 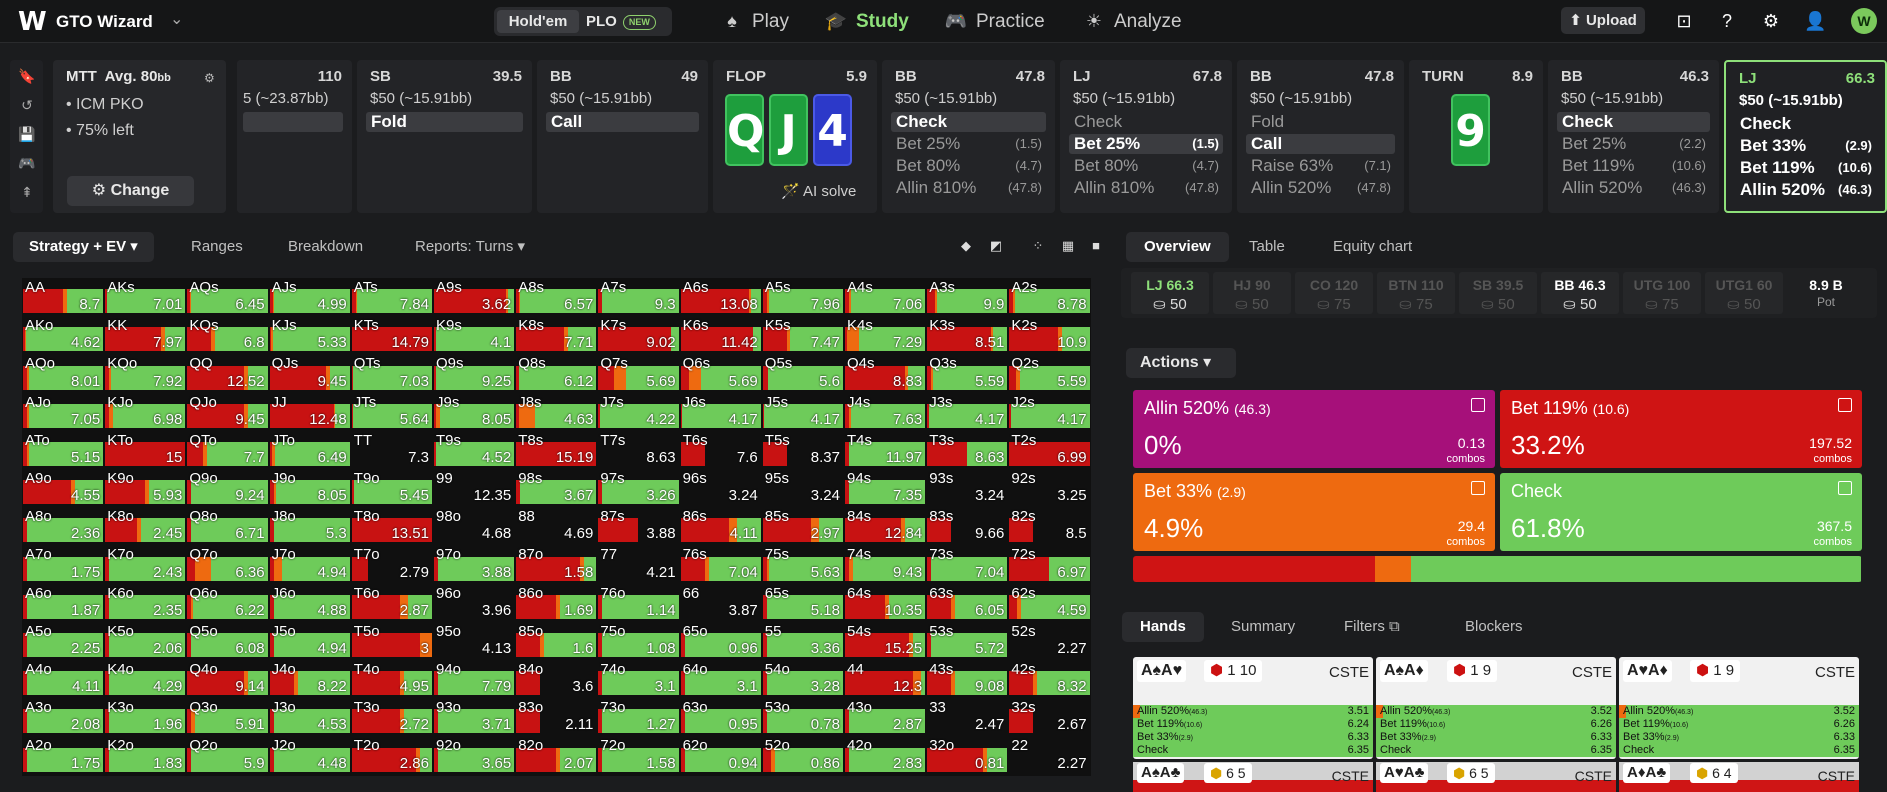 I want to click on hand-card: A♦A♣ ⬢ 6 4 CSTE, so click(x=1739, y=777).